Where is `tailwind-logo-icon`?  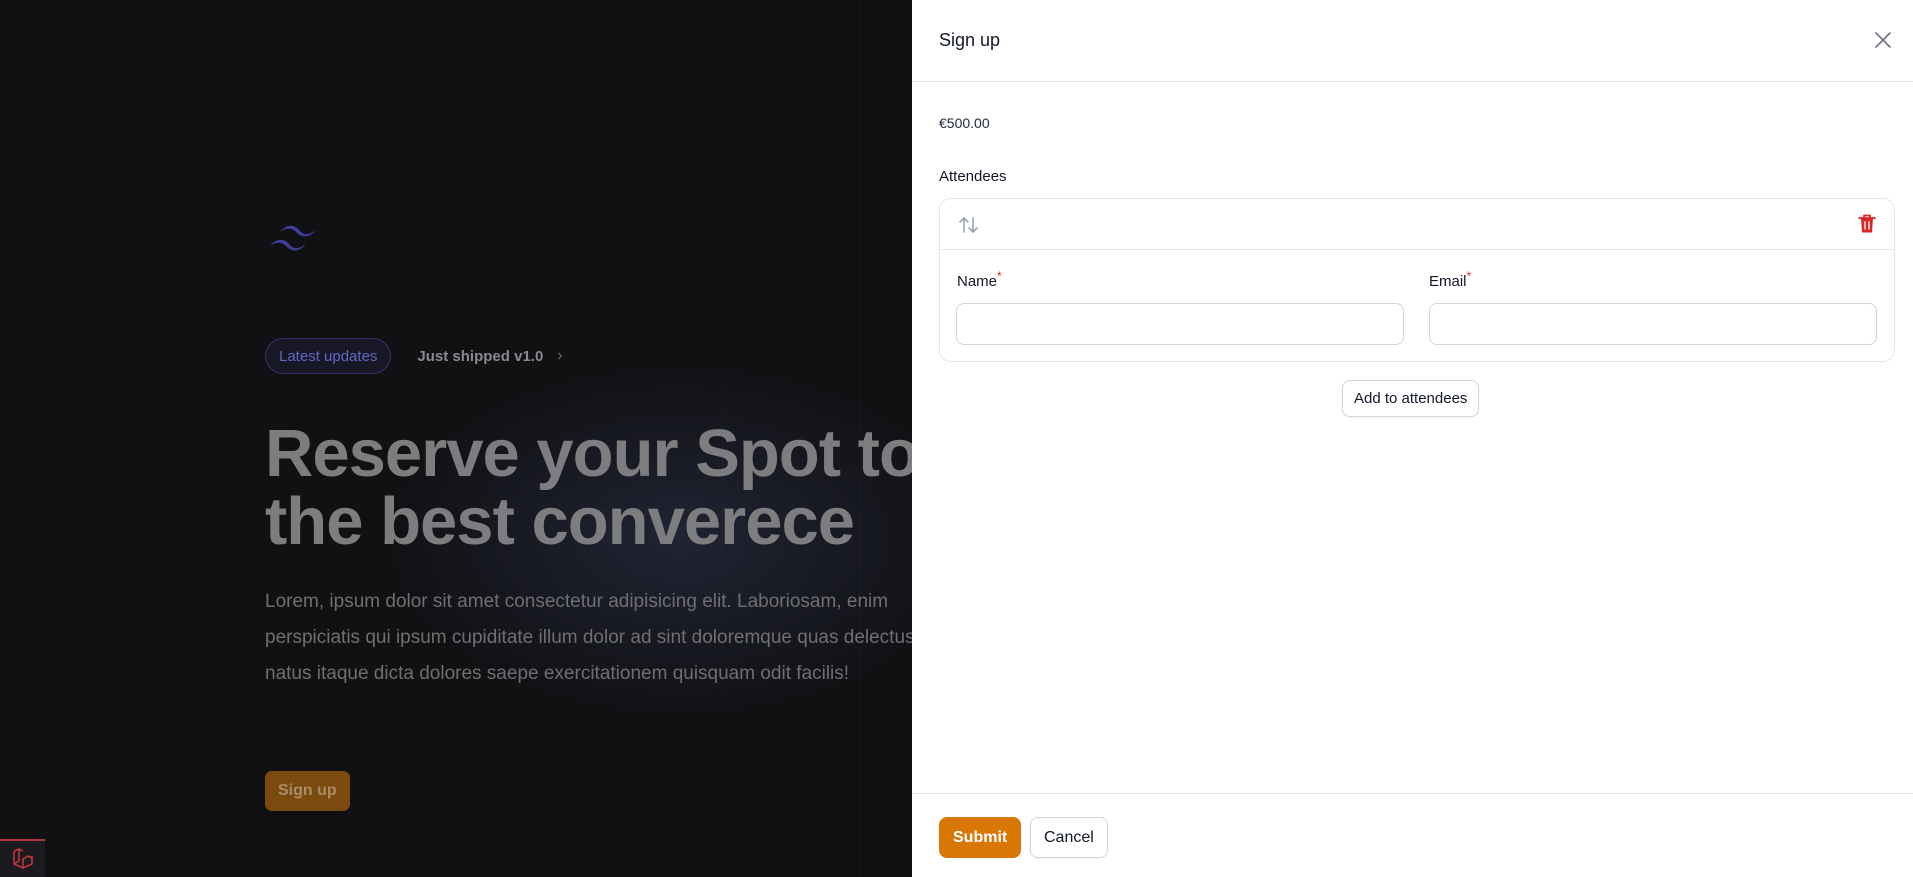
tailwind-logo-icon is located at coordinates (293, 238).